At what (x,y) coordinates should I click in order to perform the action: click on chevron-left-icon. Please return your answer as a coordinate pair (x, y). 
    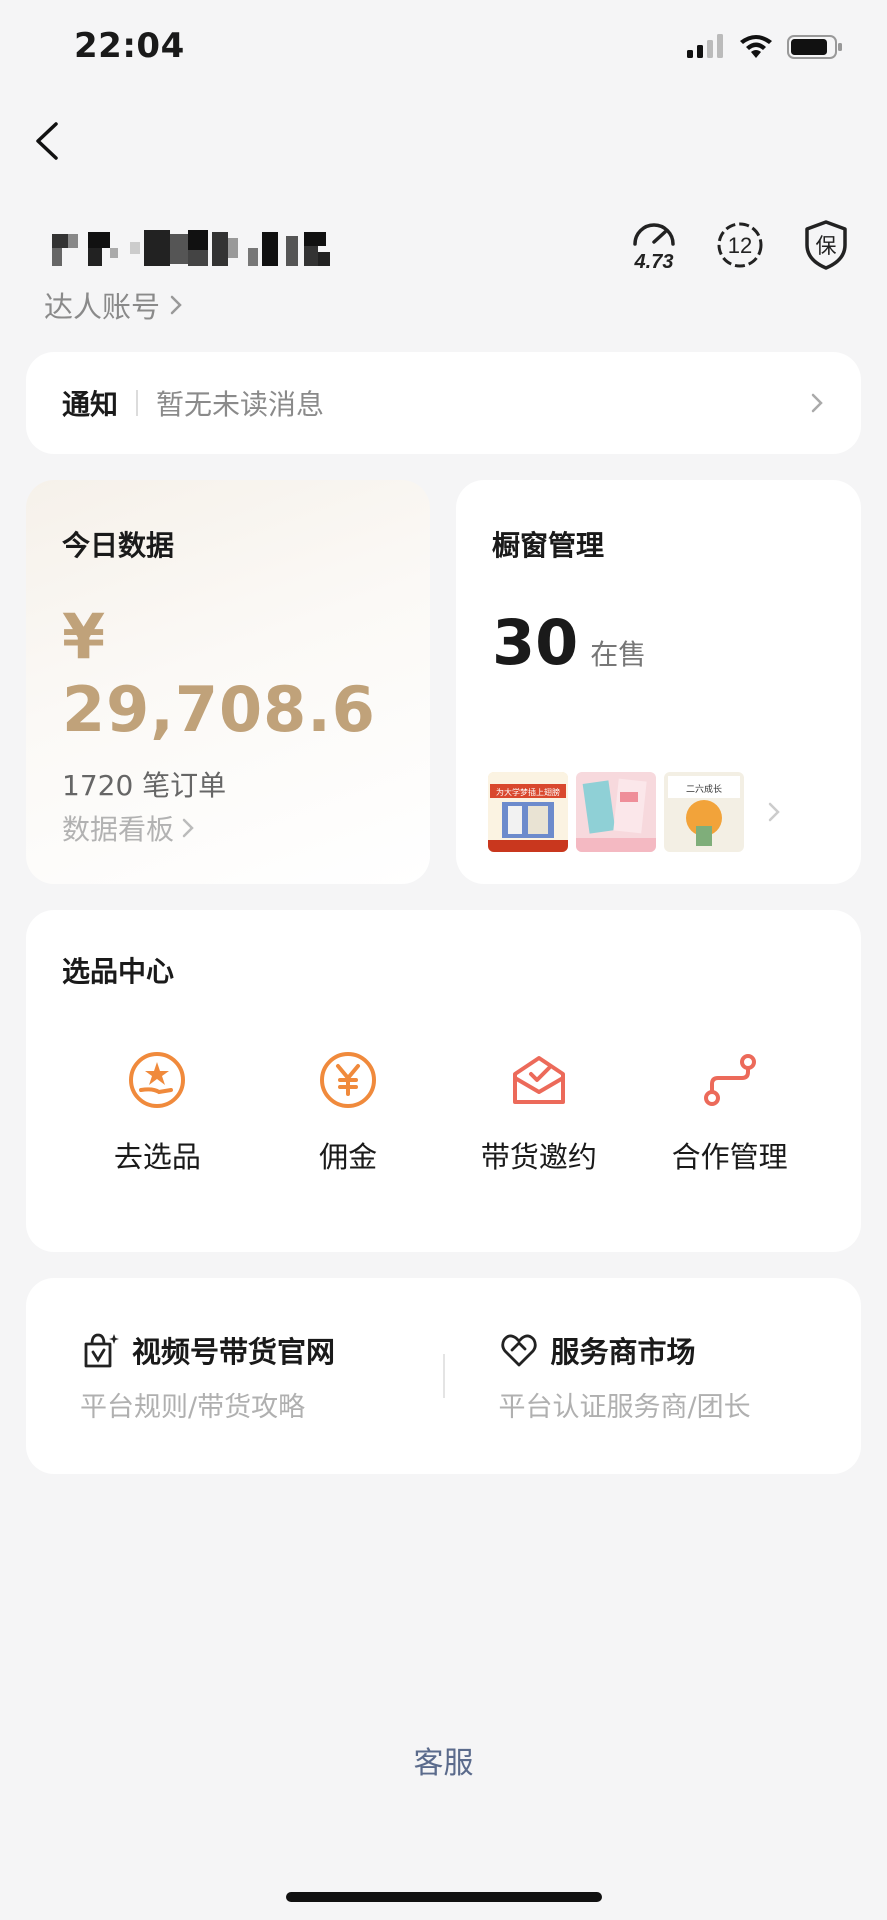
    Looking at the image, I should click on (47, 141).